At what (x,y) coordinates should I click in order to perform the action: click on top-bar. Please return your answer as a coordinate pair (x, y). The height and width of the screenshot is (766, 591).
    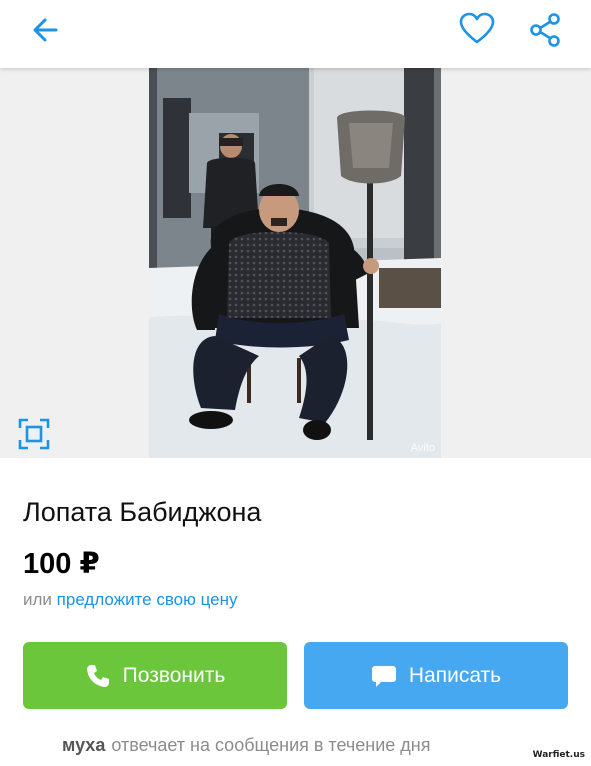
    Looking at the image, I should click on (295, 34).